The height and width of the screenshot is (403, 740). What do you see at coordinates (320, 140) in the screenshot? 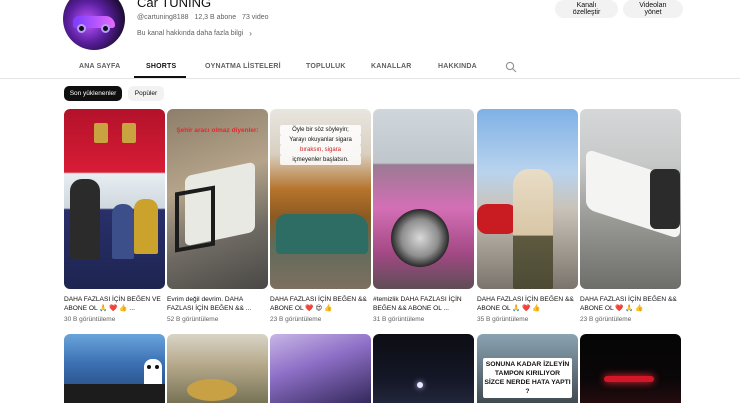
I see `thumbnail-caption-line: Yarayı okuyanlar sigara` at bounding box center [320, 140].